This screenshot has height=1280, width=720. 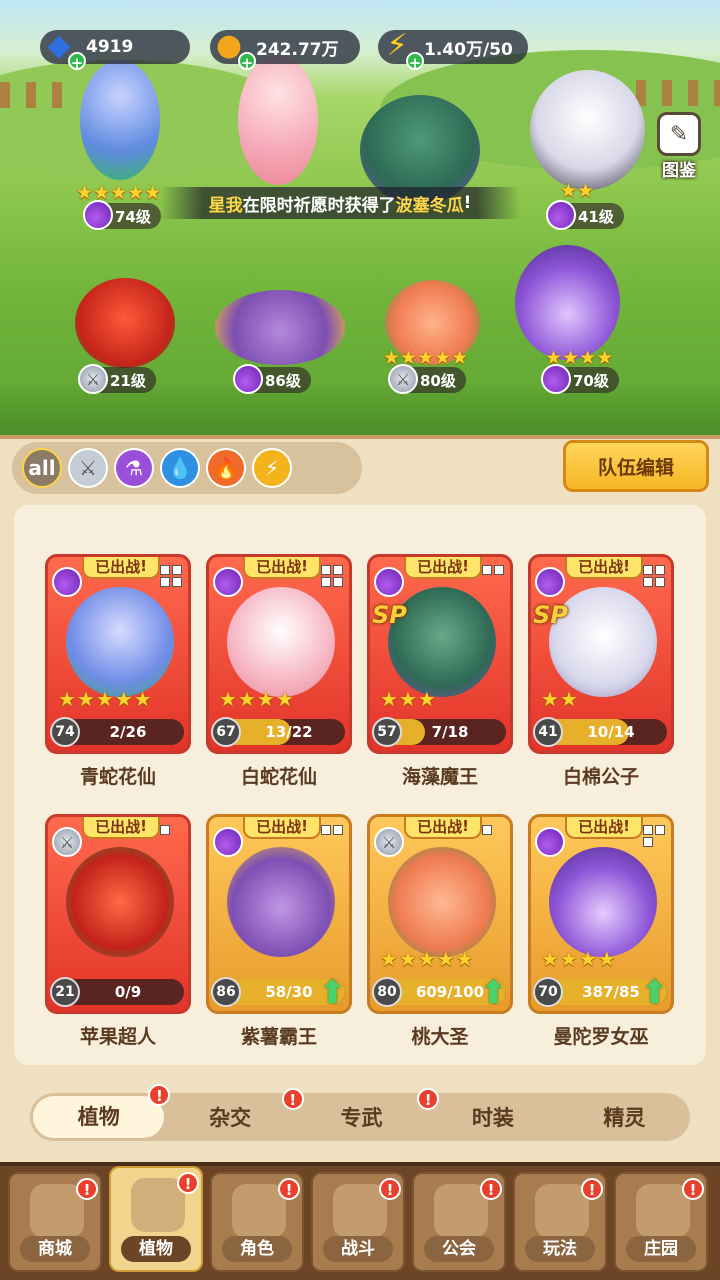 I want to click on star-rating: ★ ★ ★ ★, so click(x=578, y=959).